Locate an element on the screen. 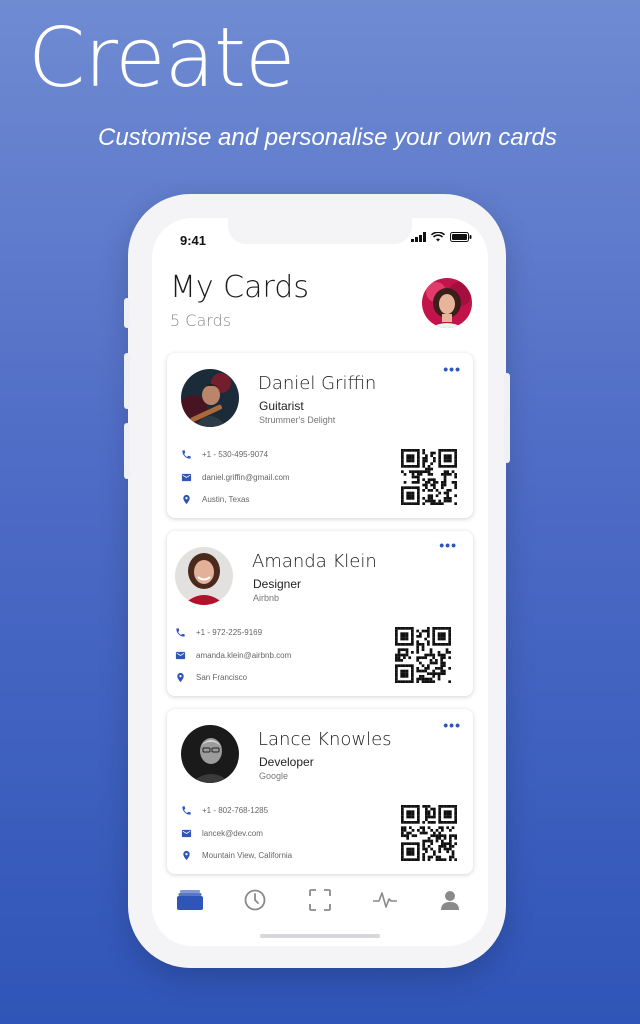 This screenshot has width=640, height=1024. phone-text: +1 - 972-225-9169 is located at coordinates (229, 632).